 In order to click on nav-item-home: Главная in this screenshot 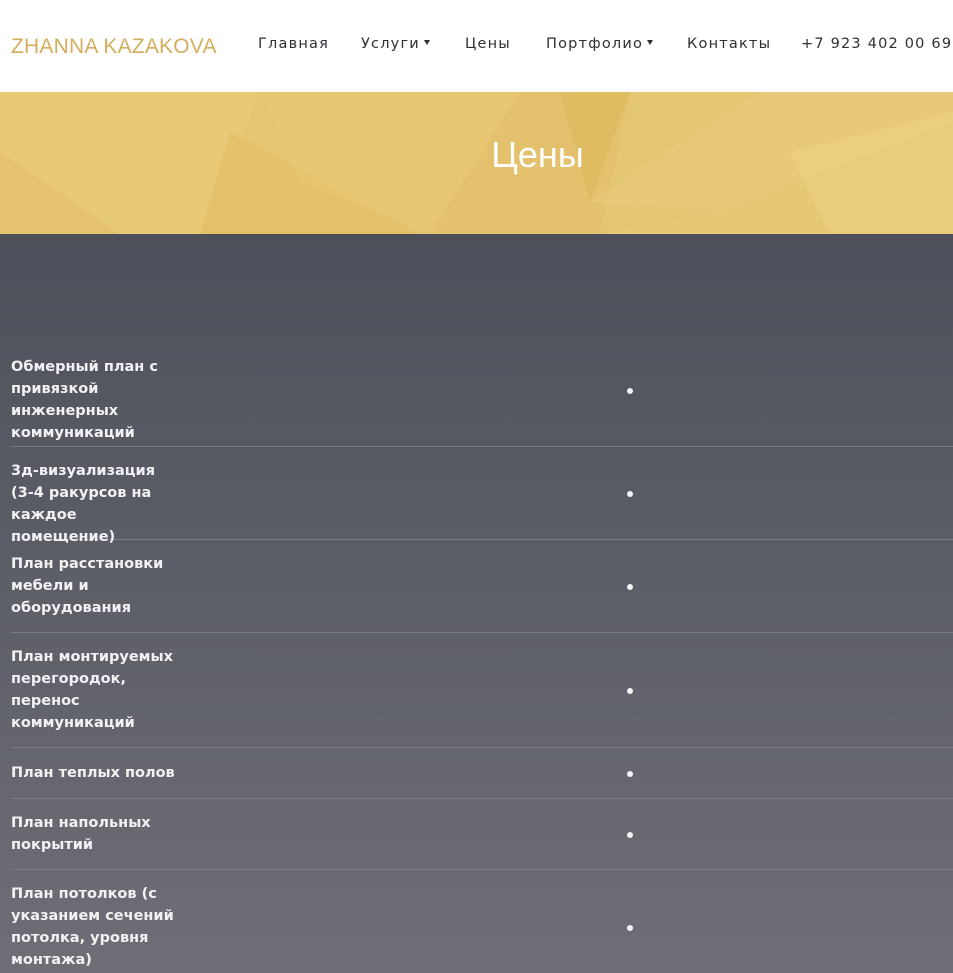, I will do `click(293, 44)`.